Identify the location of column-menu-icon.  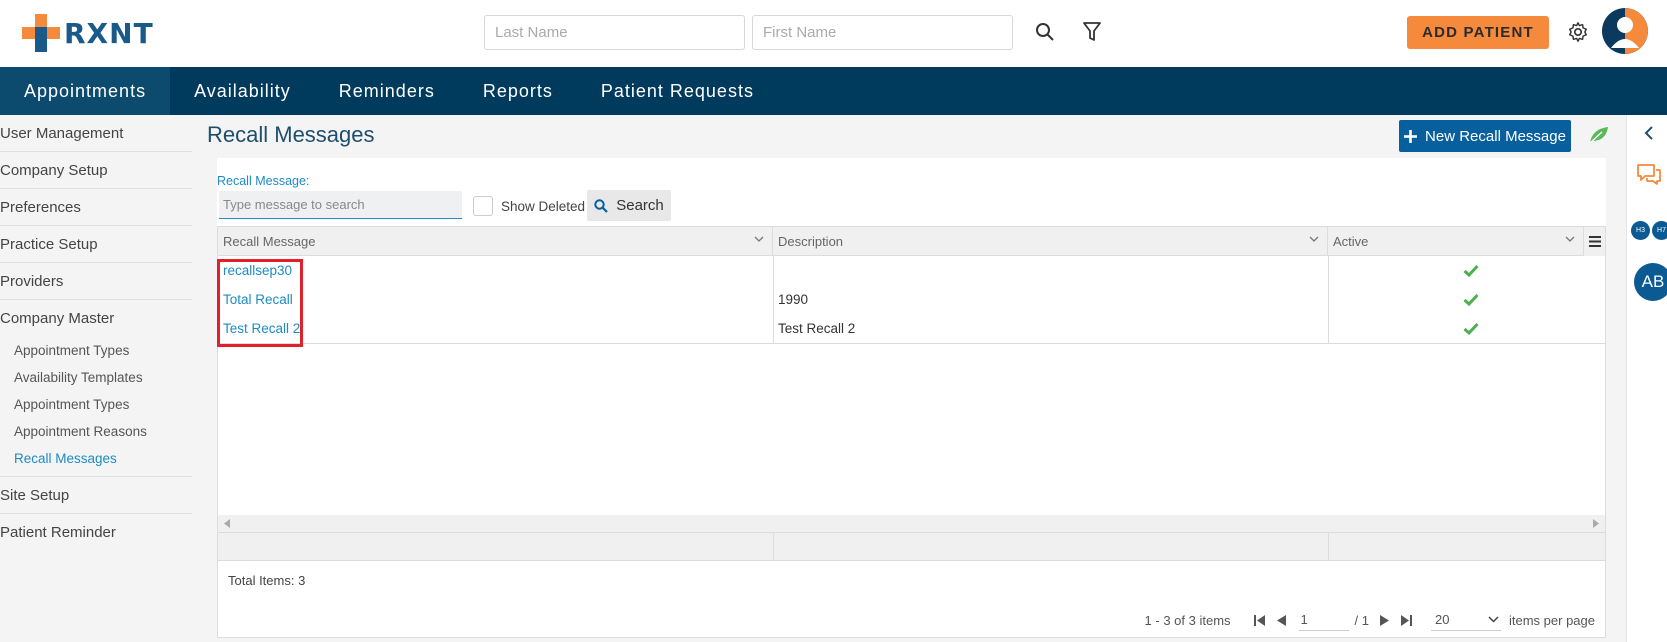
(1594, 241).